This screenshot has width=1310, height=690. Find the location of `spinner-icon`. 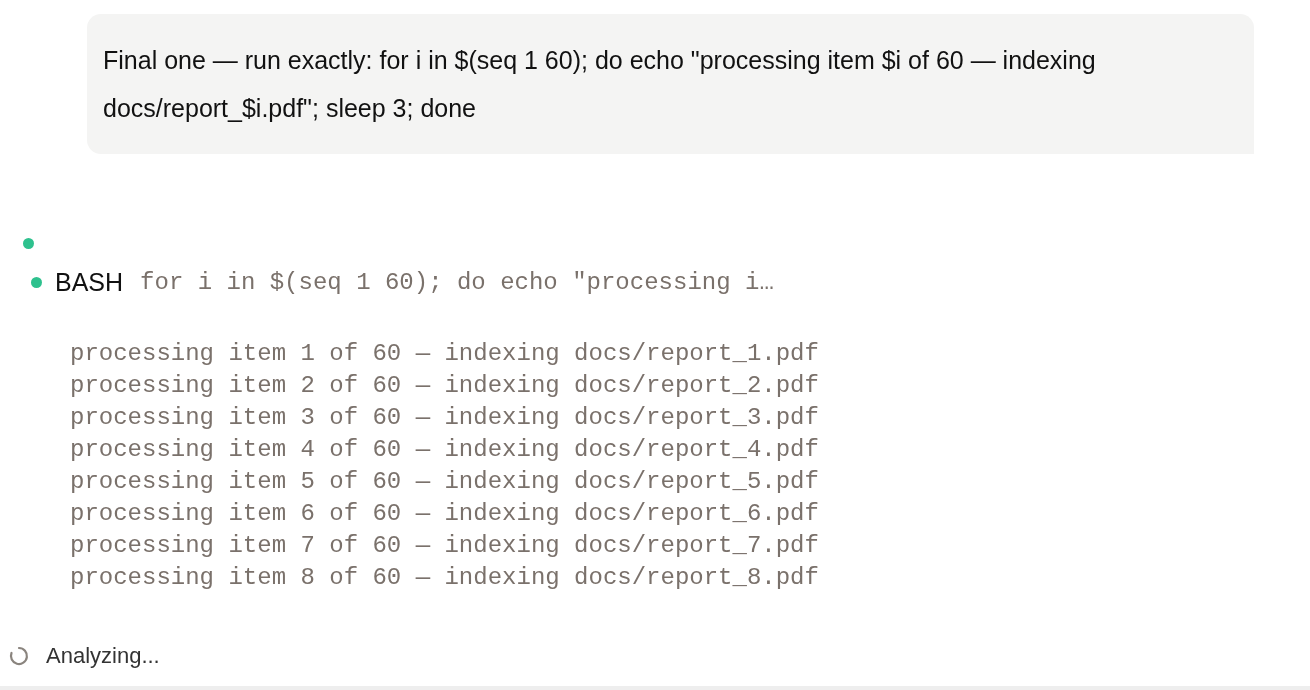

spinner-icon is located at coordinates (19, 655).